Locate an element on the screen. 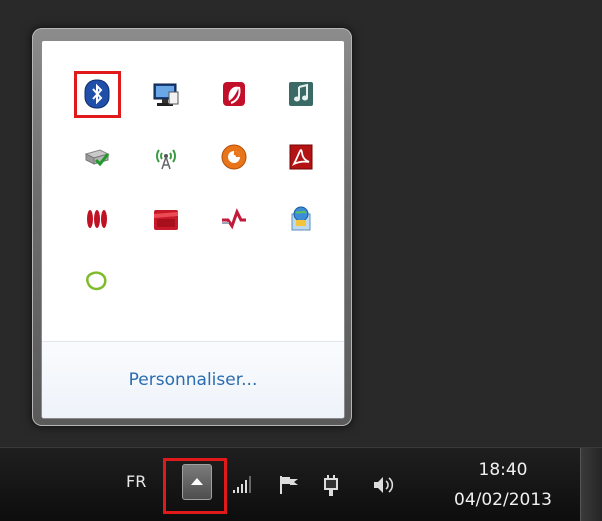 This screenshot has height=521, width=602. clock-date: 04/02/2013 is located at coordinates (503, 500).